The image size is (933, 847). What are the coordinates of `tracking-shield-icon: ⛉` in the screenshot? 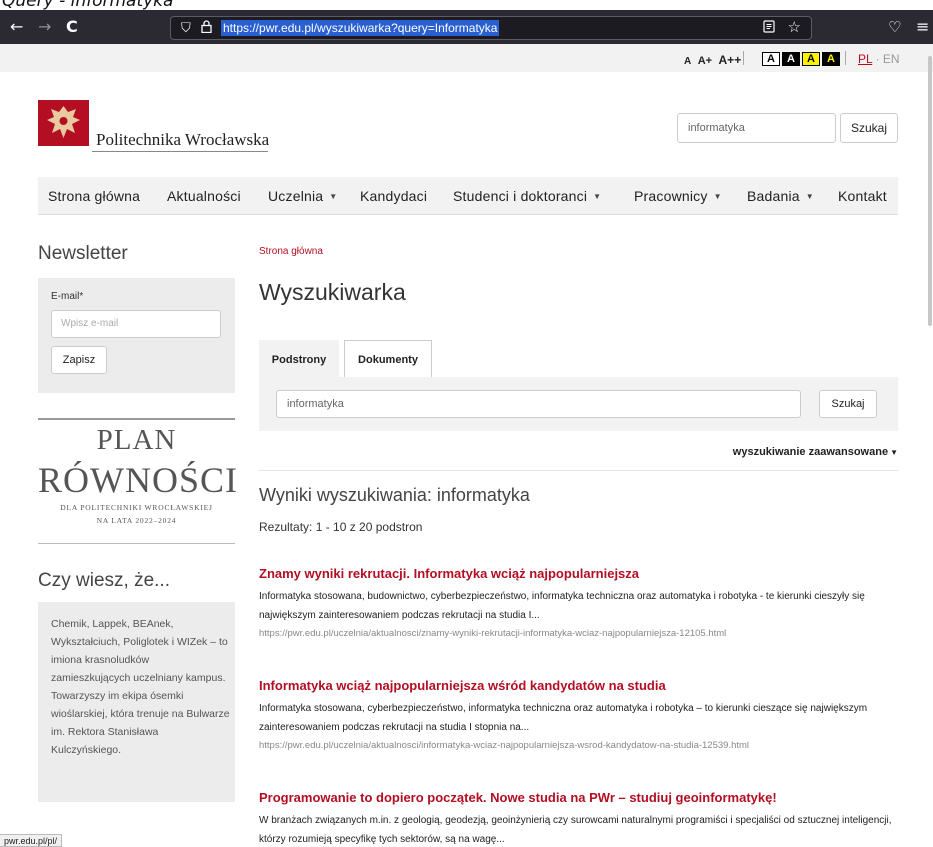 It's located at (186, 28).